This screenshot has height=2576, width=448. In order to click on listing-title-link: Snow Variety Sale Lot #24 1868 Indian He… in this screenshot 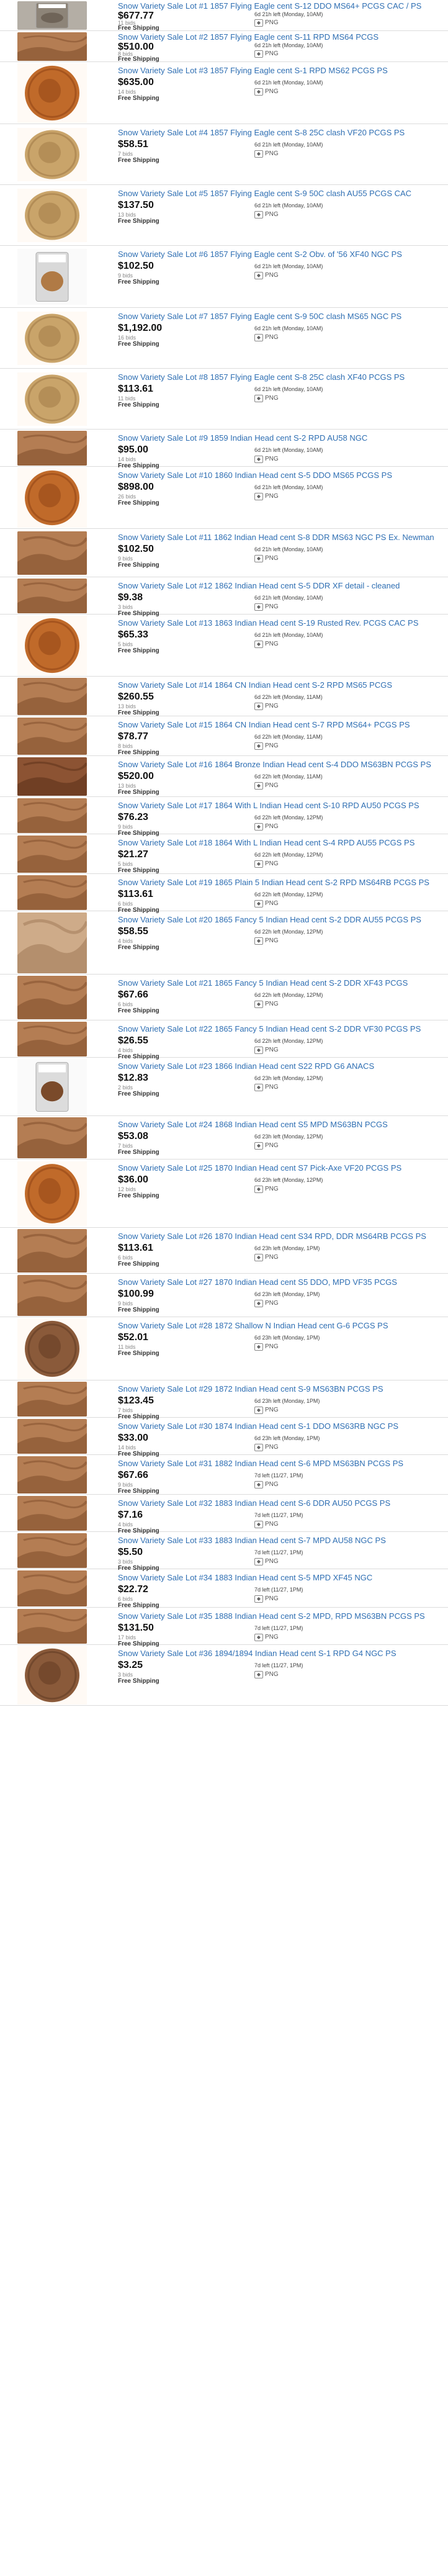, I will do `click(280, 1125)`.